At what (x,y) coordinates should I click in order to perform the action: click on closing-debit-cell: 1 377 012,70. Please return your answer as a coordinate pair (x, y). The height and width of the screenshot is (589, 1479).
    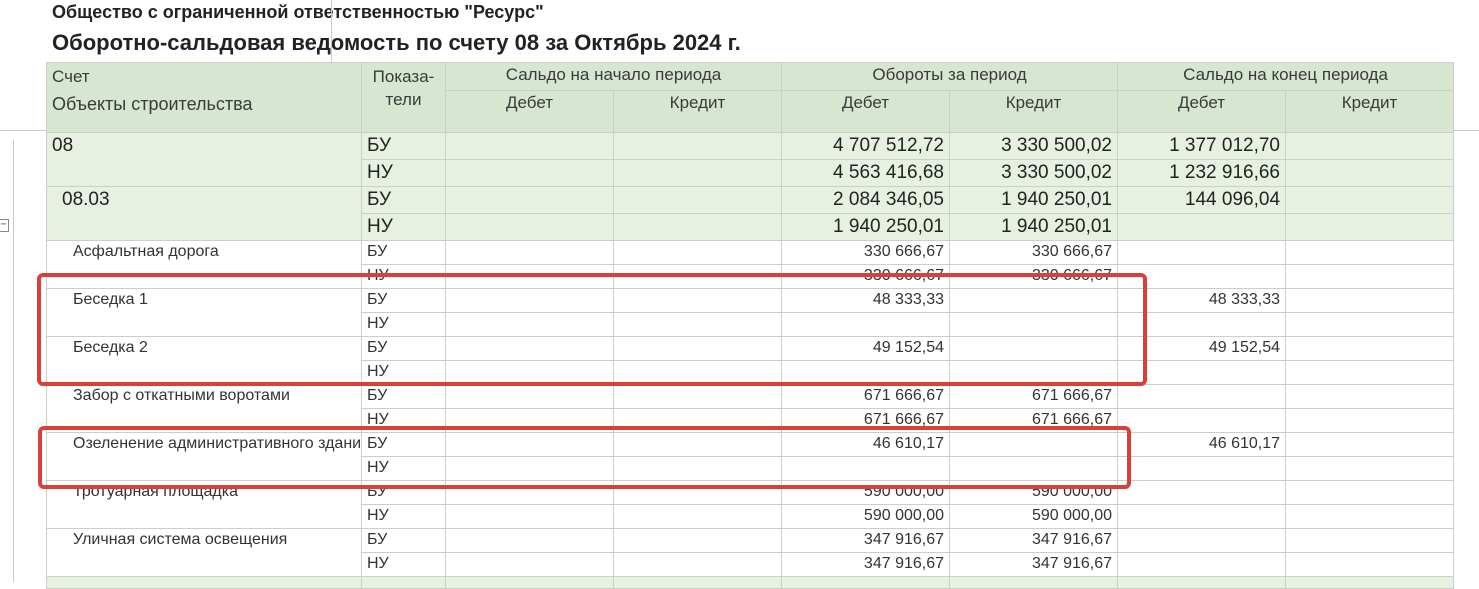
    Looking at the image, I should click on (1202, 145).